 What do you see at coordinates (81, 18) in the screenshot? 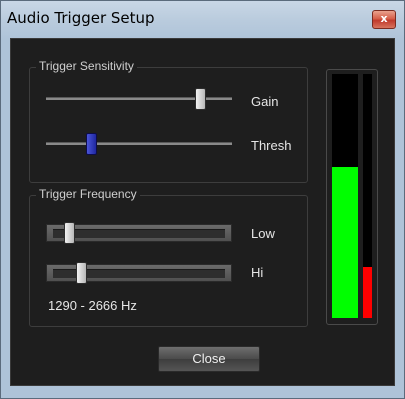
I see `window-title: Audio Trigger Setup` at bounding box center [81, 18].